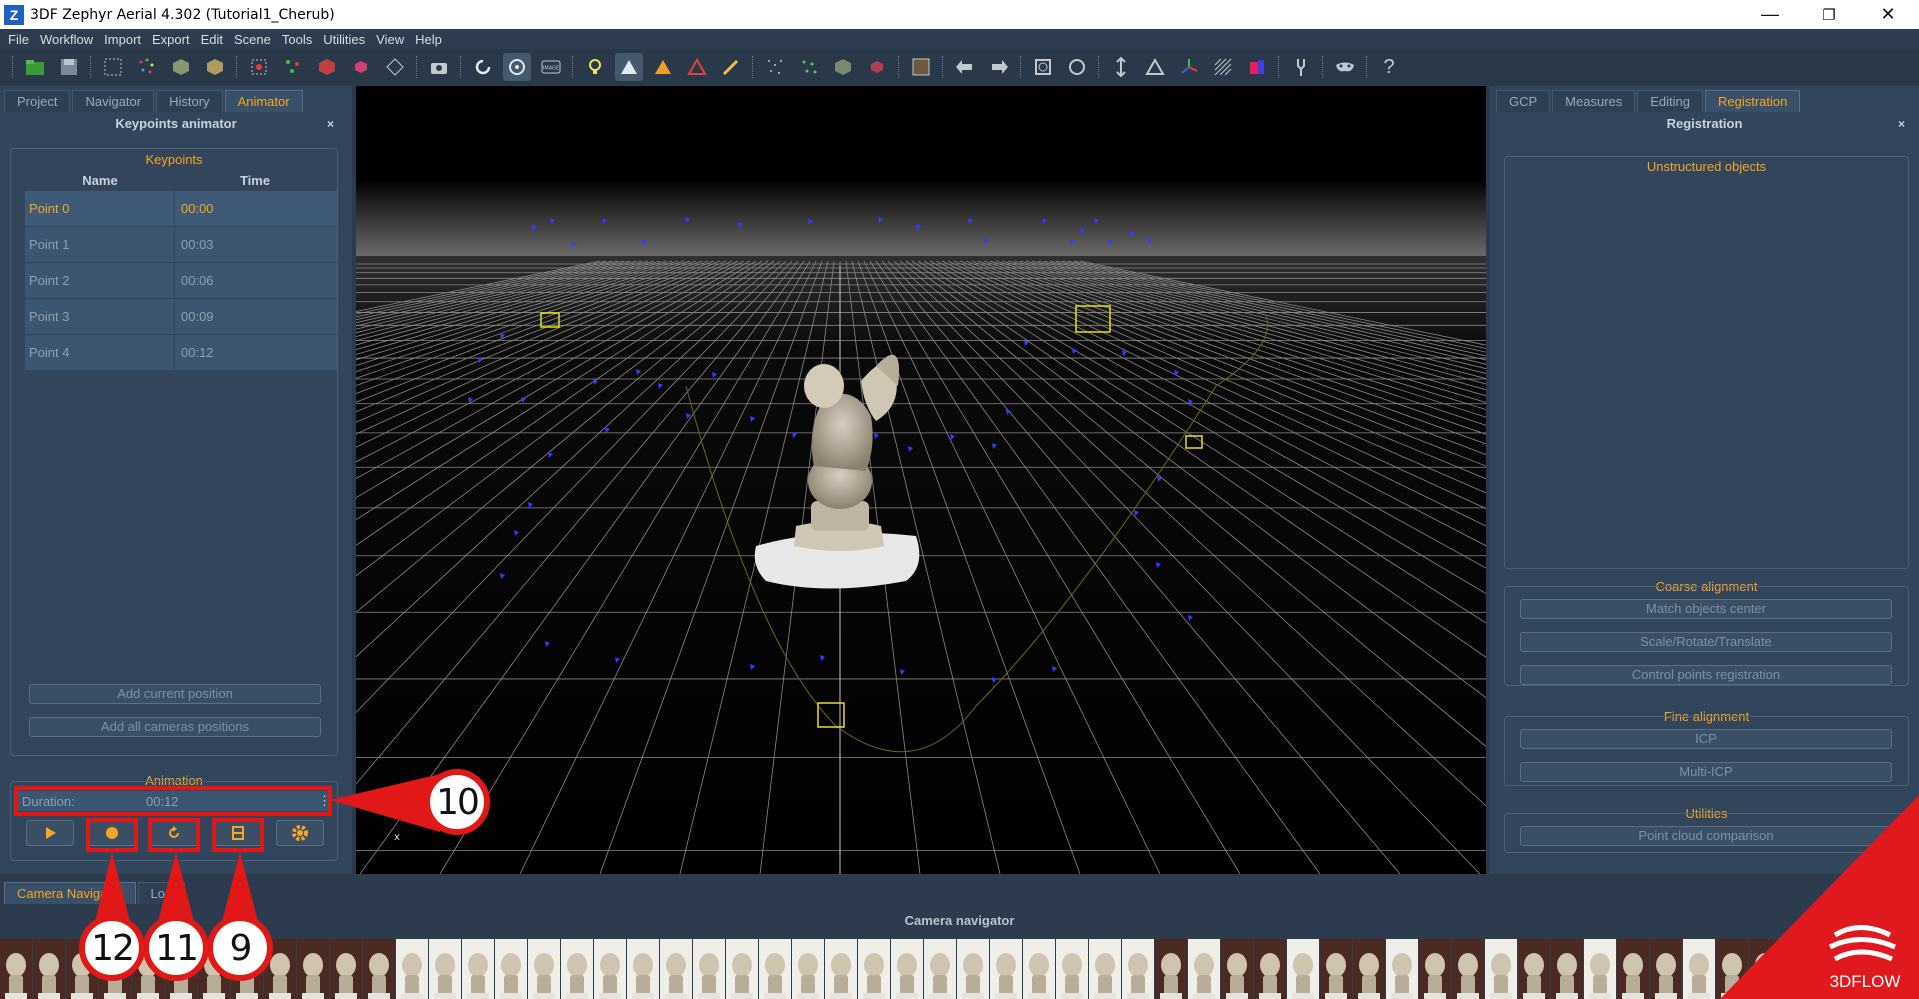 This screenshot has width=1919, height=999. I want to click on green-points-button, so click(809, 67).